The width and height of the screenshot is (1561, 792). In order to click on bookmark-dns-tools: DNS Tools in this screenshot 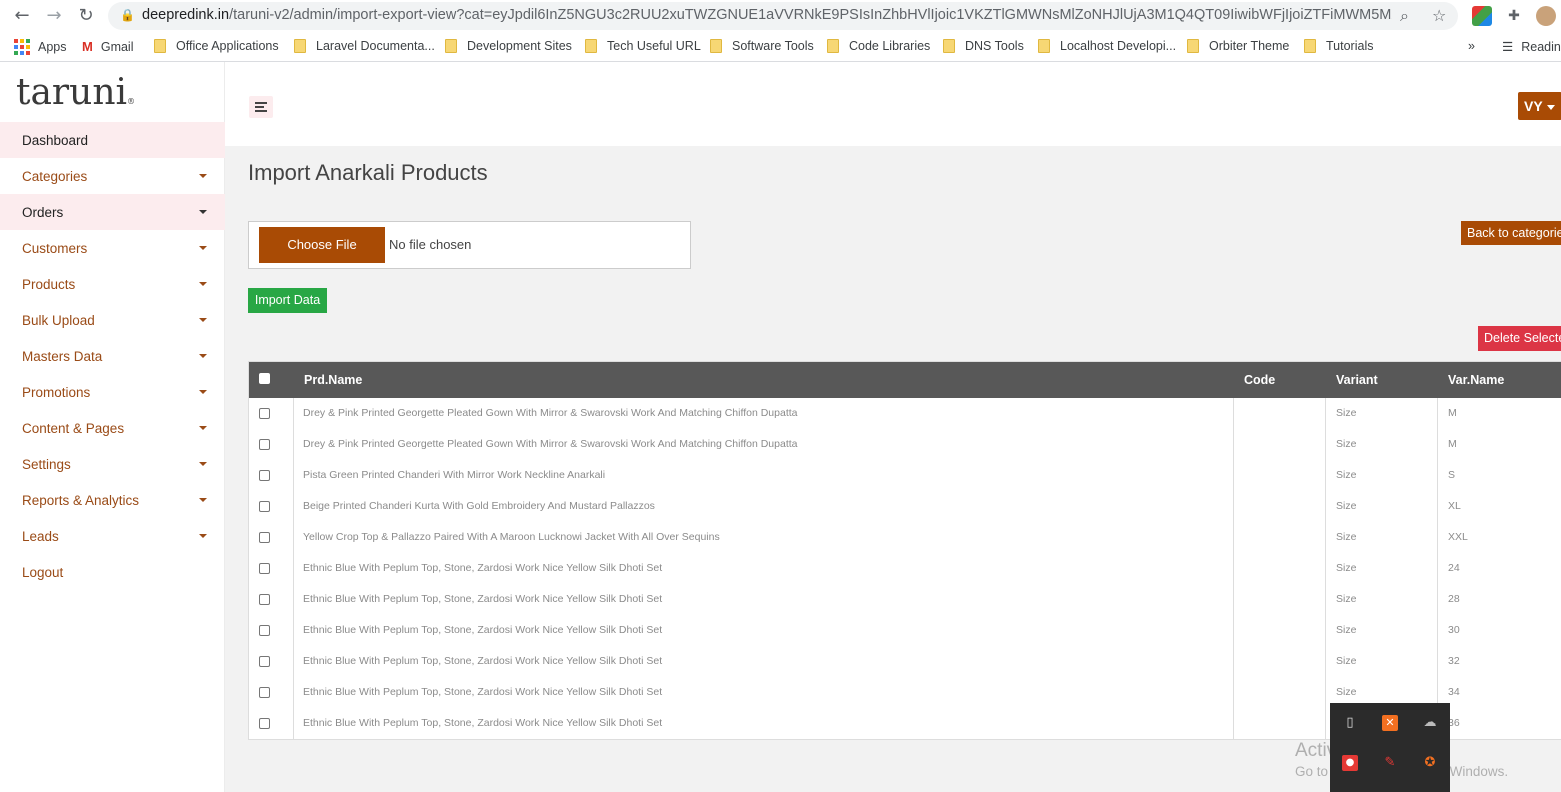, I will do `click(983, 46)`.